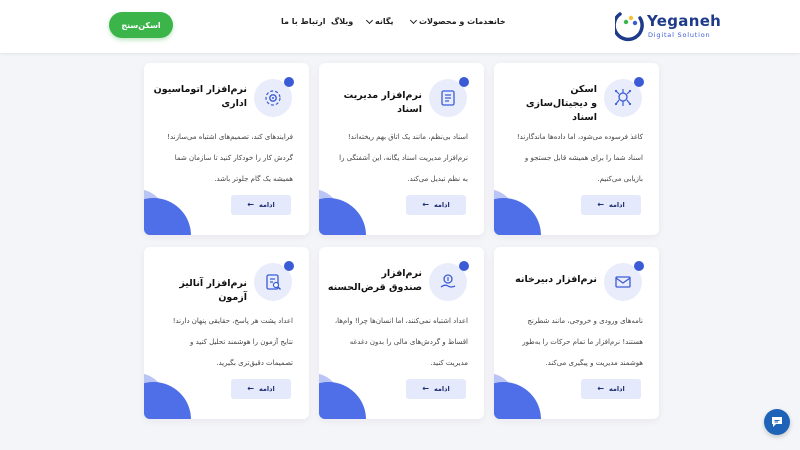 This screenshot has height=450, width=800. What do you see at coordinates (684, 21) in the screenshot?
I see `brand-name: Yeganeh` at bounding box center [684, 21].